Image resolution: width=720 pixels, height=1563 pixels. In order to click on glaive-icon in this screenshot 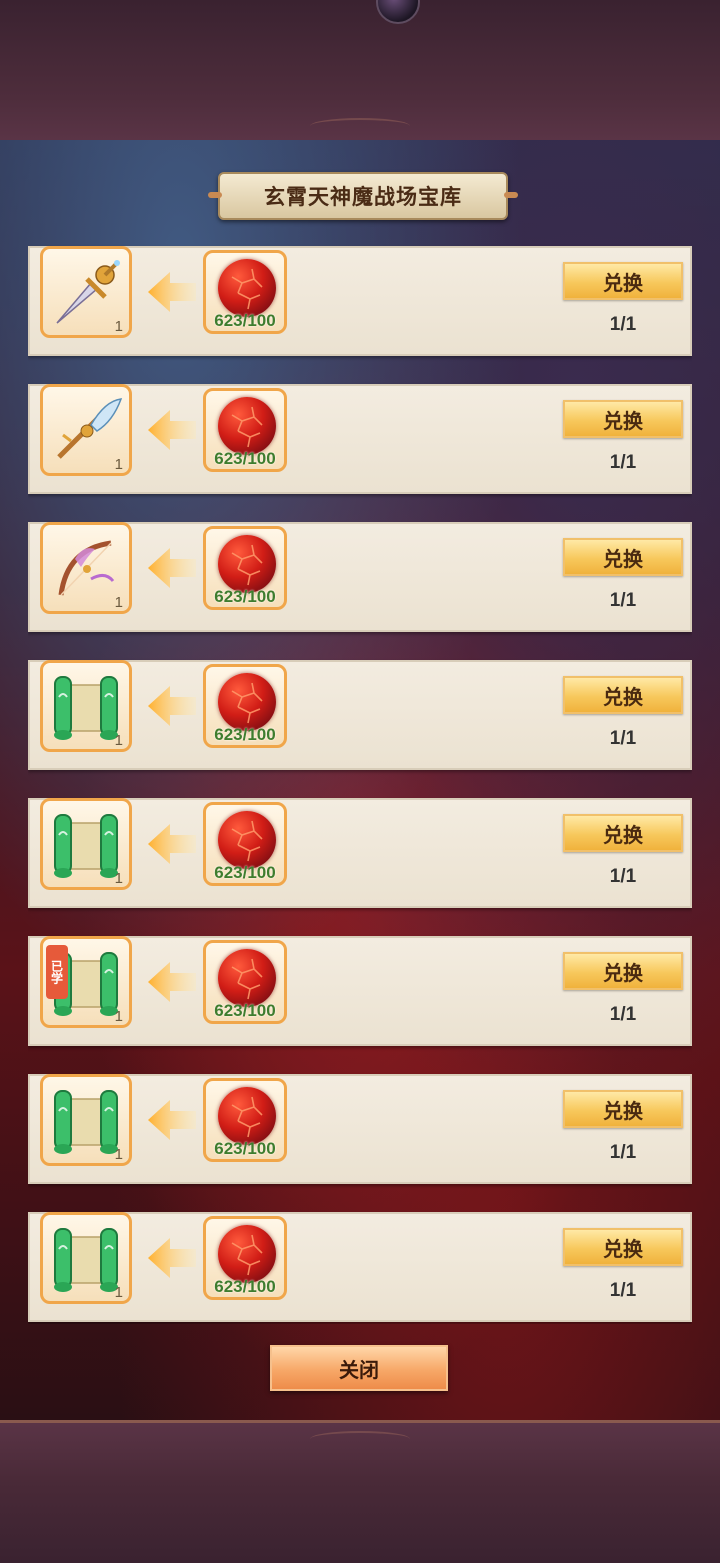, I will do `click(86, 432)`.